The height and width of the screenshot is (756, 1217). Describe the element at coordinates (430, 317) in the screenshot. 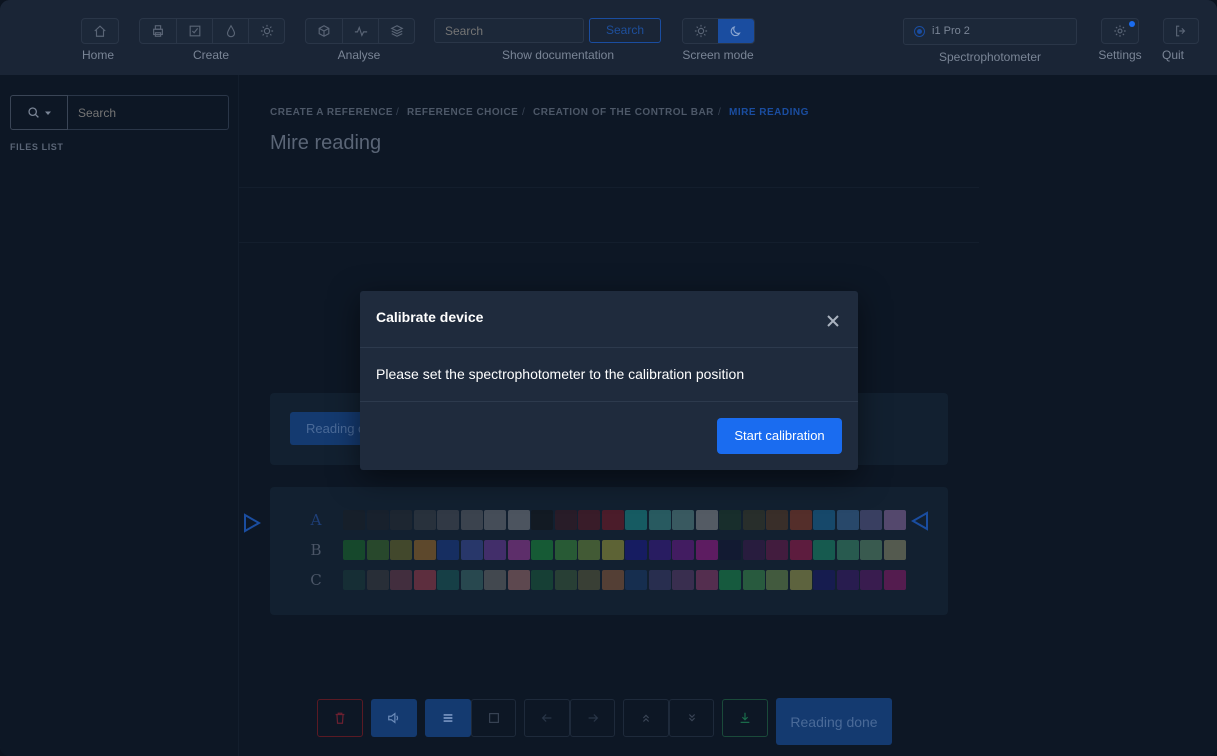

I see `modal-title: Calibrate device` at that location.